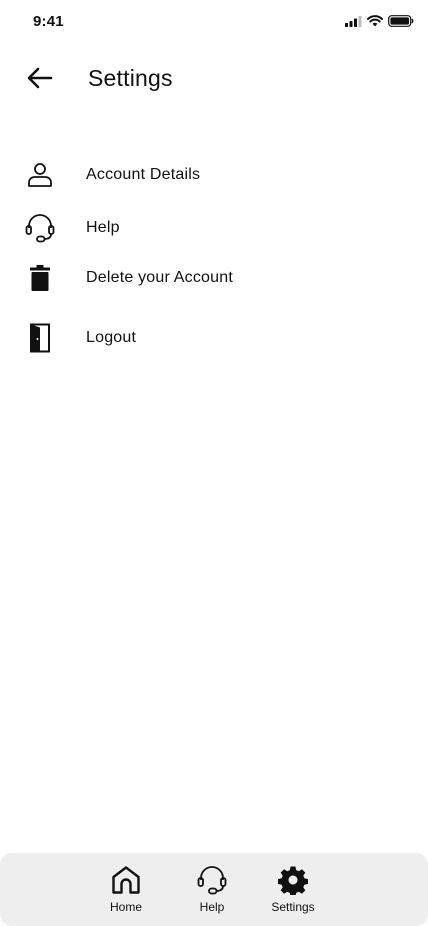 The image size is (428, 926). What do you see at coordinates (214, 174) in the screenshot?
I see `menu-item-account-details: Account Details` at bounding box center [214, 174].